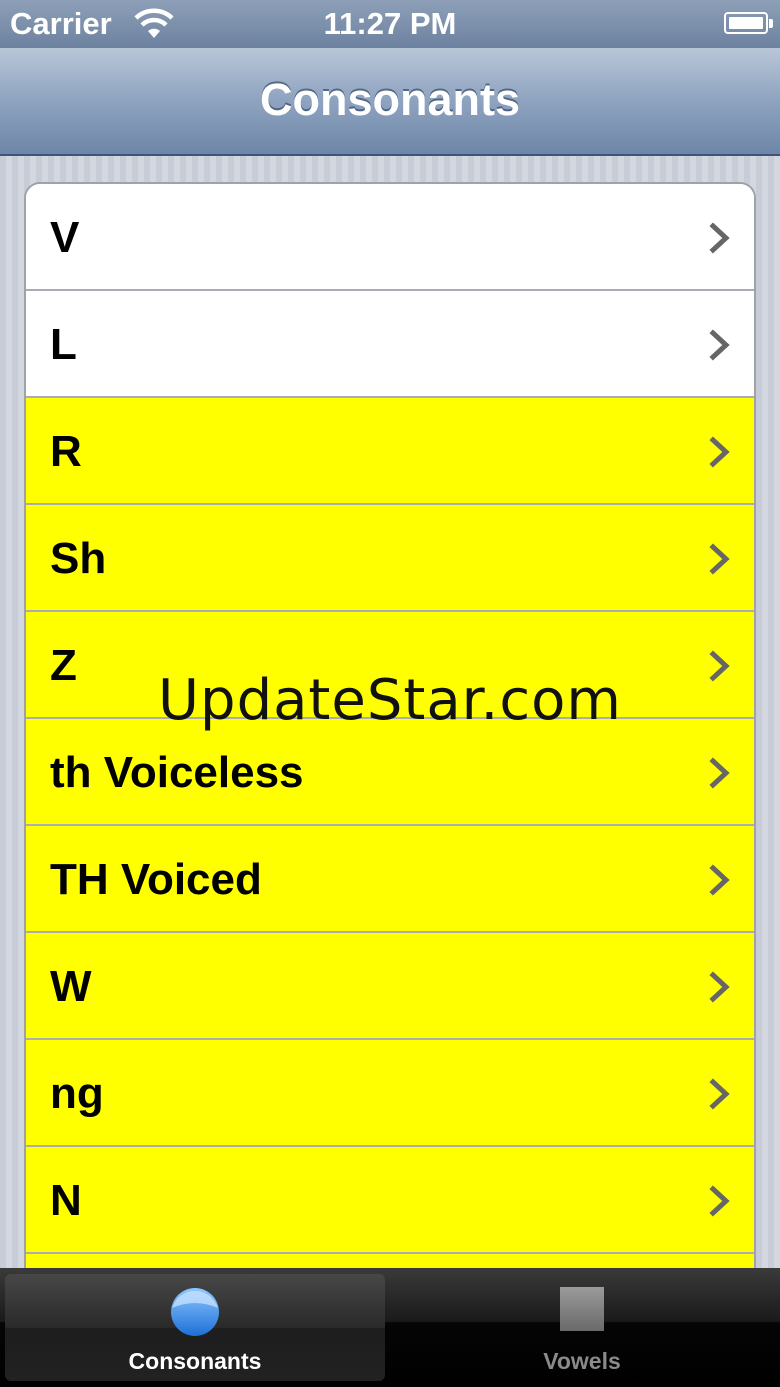  What do you see at coordinates (390, 879) in the screenshot?
I see `list-item: TH Voiced` at bounding box center [390, 879].